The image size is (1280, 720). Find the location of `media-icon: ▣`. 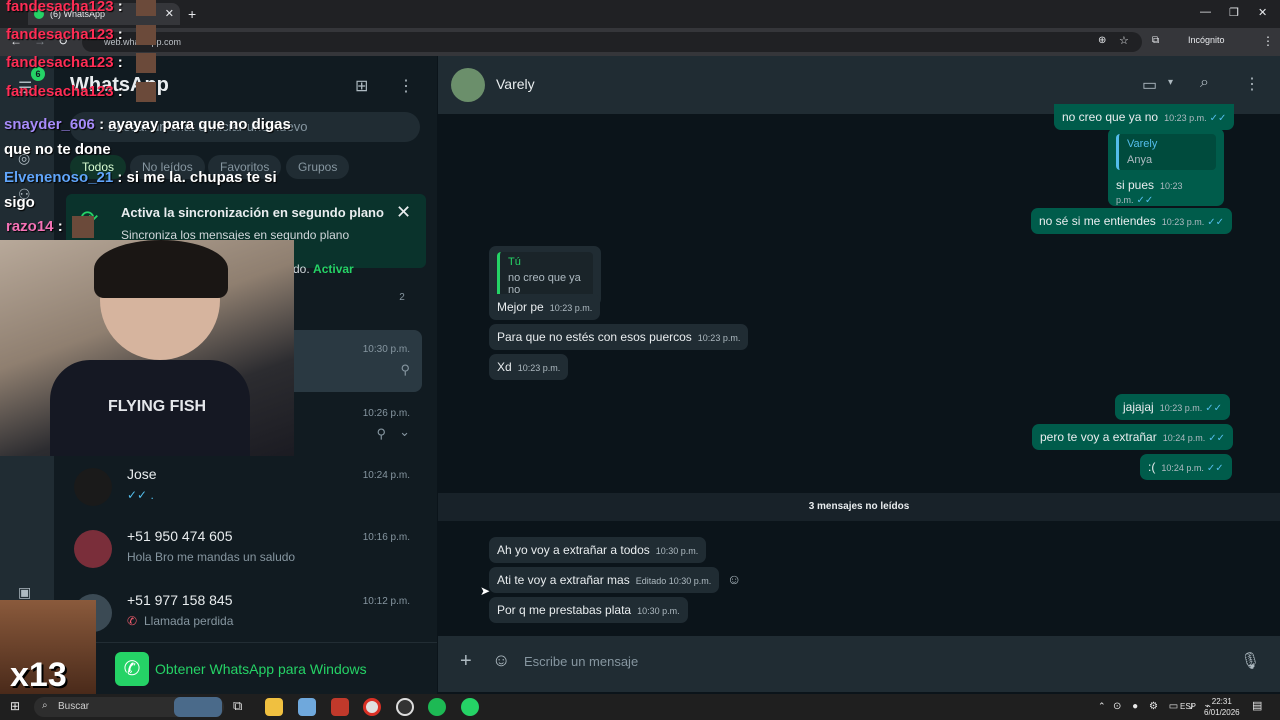

media-icon: ▣ is located at coordinates (24, 592).